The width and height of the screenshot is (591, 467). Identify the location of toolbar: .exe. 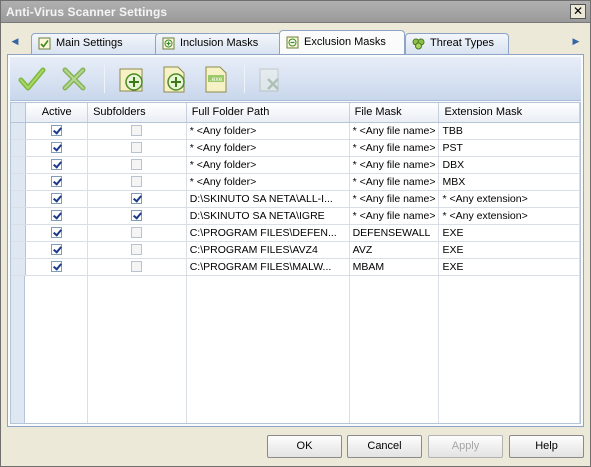
(295, 79).